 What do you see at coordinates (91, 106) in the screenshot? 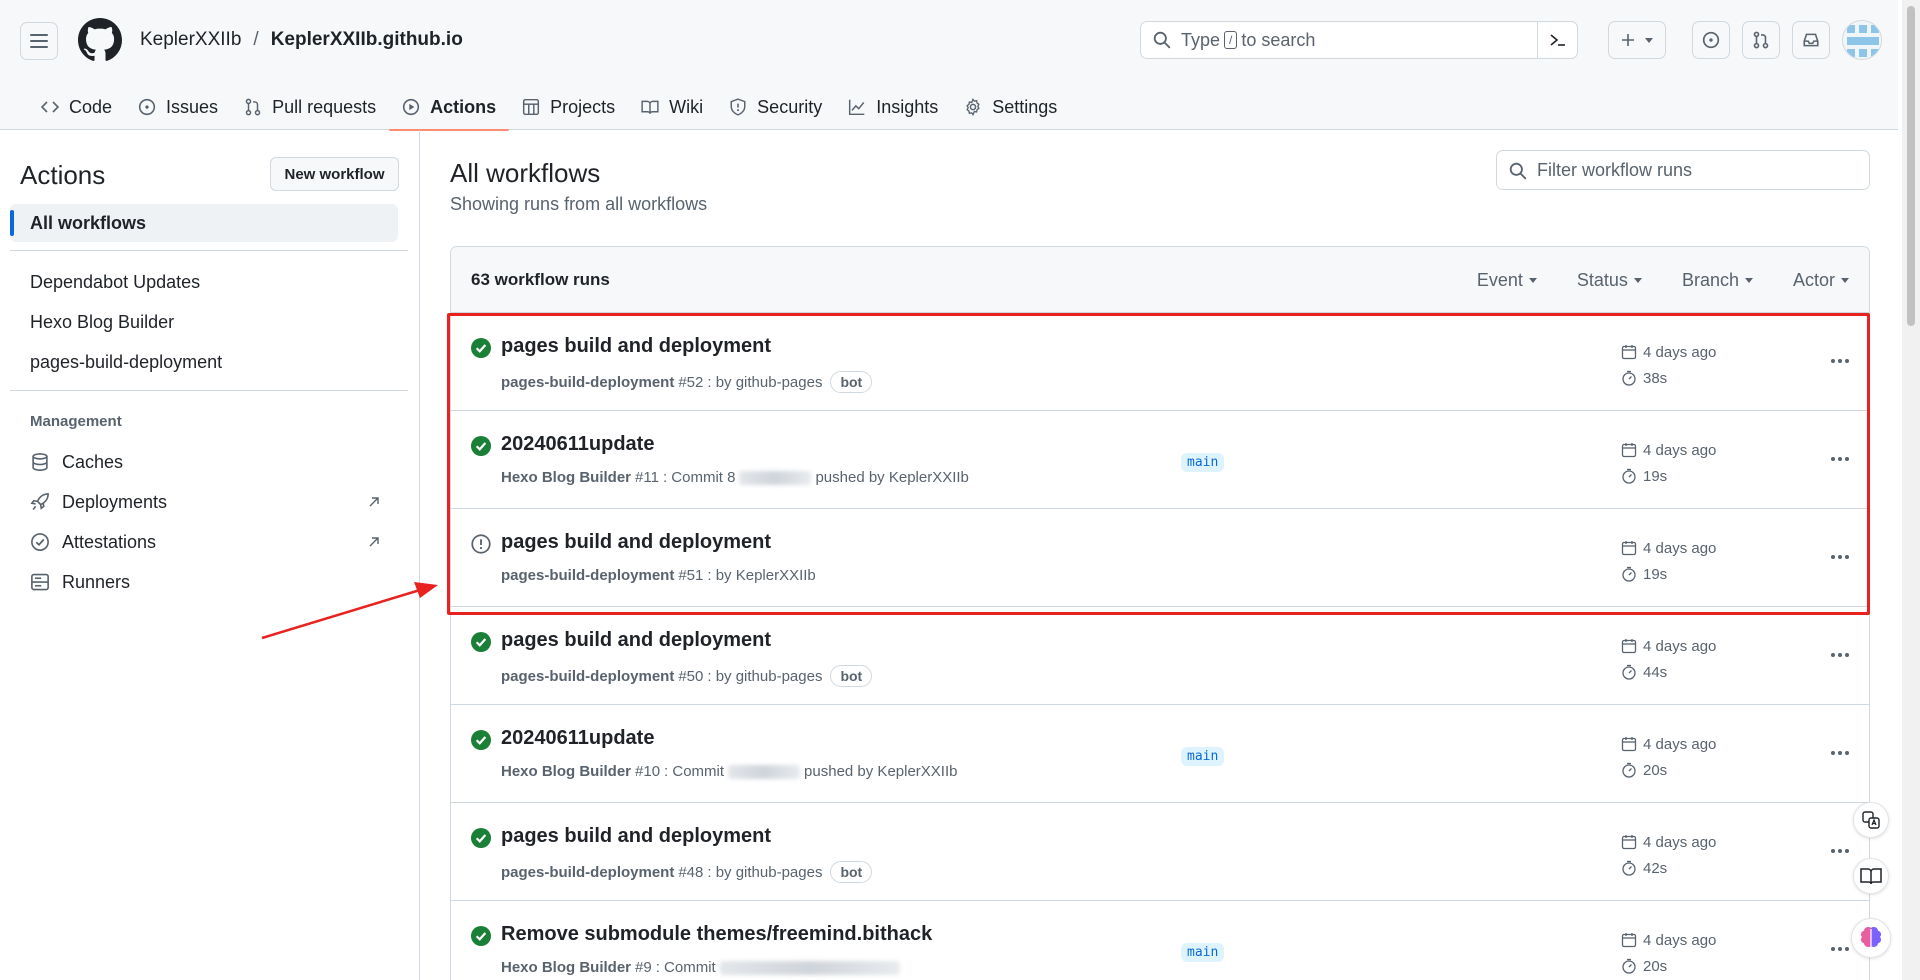
I see `tab-code-label: Code` at bounding box center [91, 106].